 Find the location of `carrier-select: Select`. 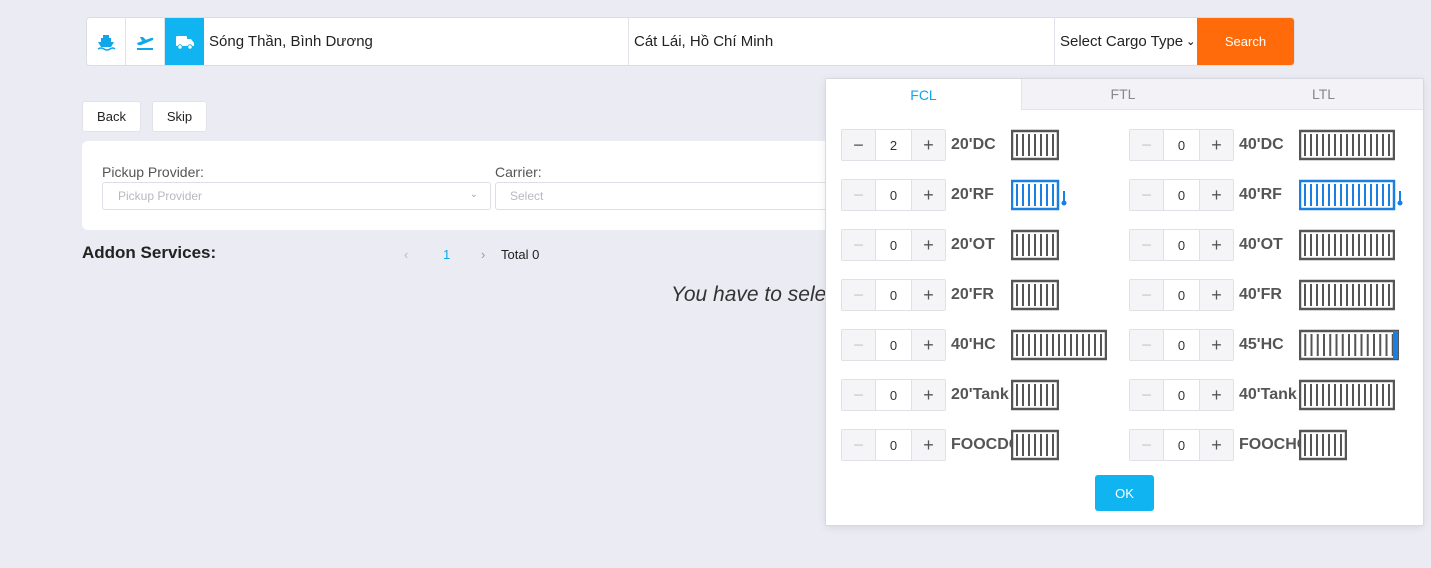

carrier-select: Select is located at coordinates (665, 196).